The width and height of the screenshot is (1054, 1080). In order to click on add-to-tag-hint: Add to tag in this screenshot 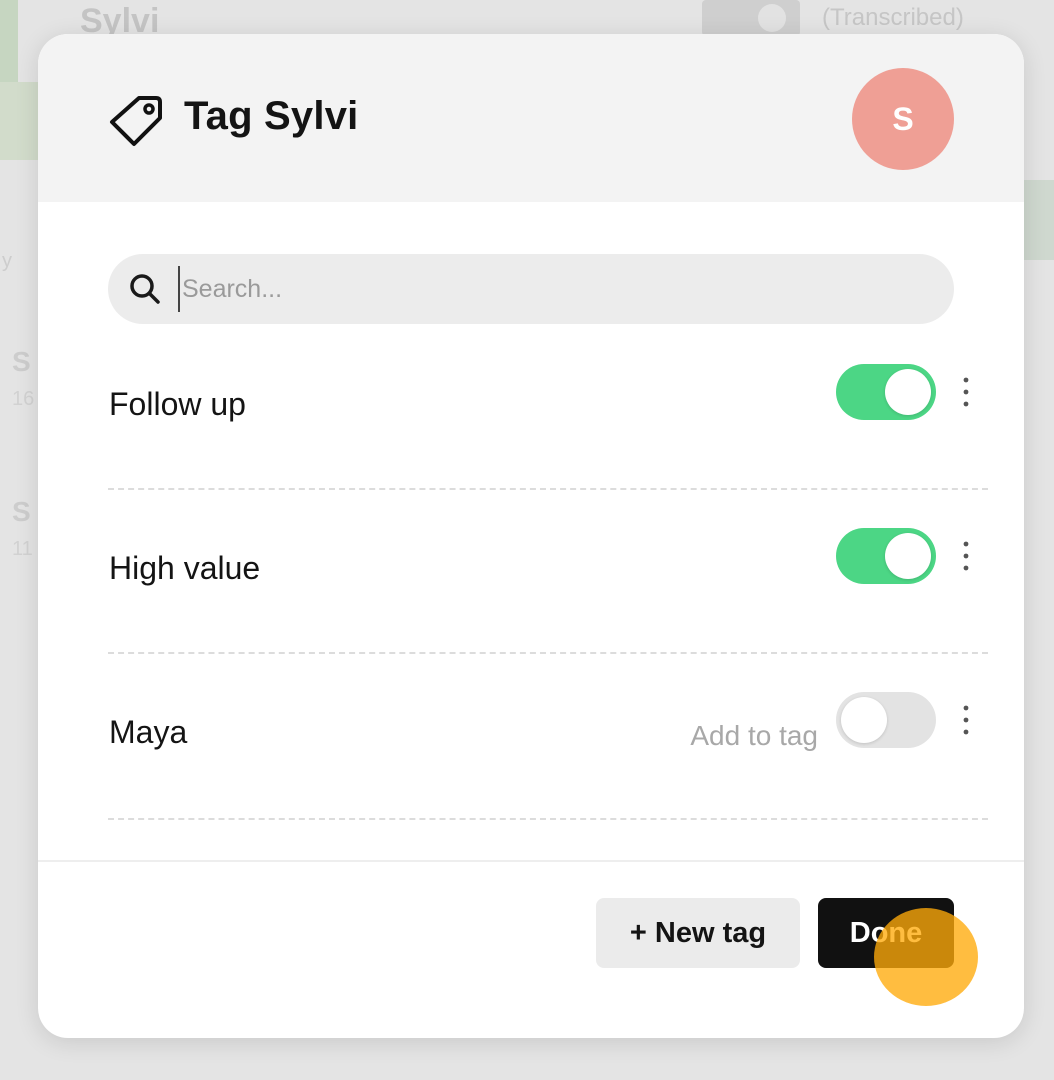, I will do `click(754, 735)`.